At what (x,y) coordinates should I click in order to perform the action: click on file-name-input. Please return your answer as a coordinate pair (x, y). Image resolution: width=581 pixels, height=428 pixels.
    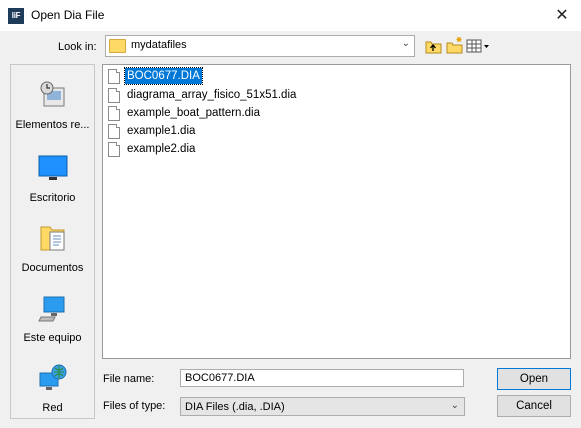
    Looking at the image, I should click on (322, 378).